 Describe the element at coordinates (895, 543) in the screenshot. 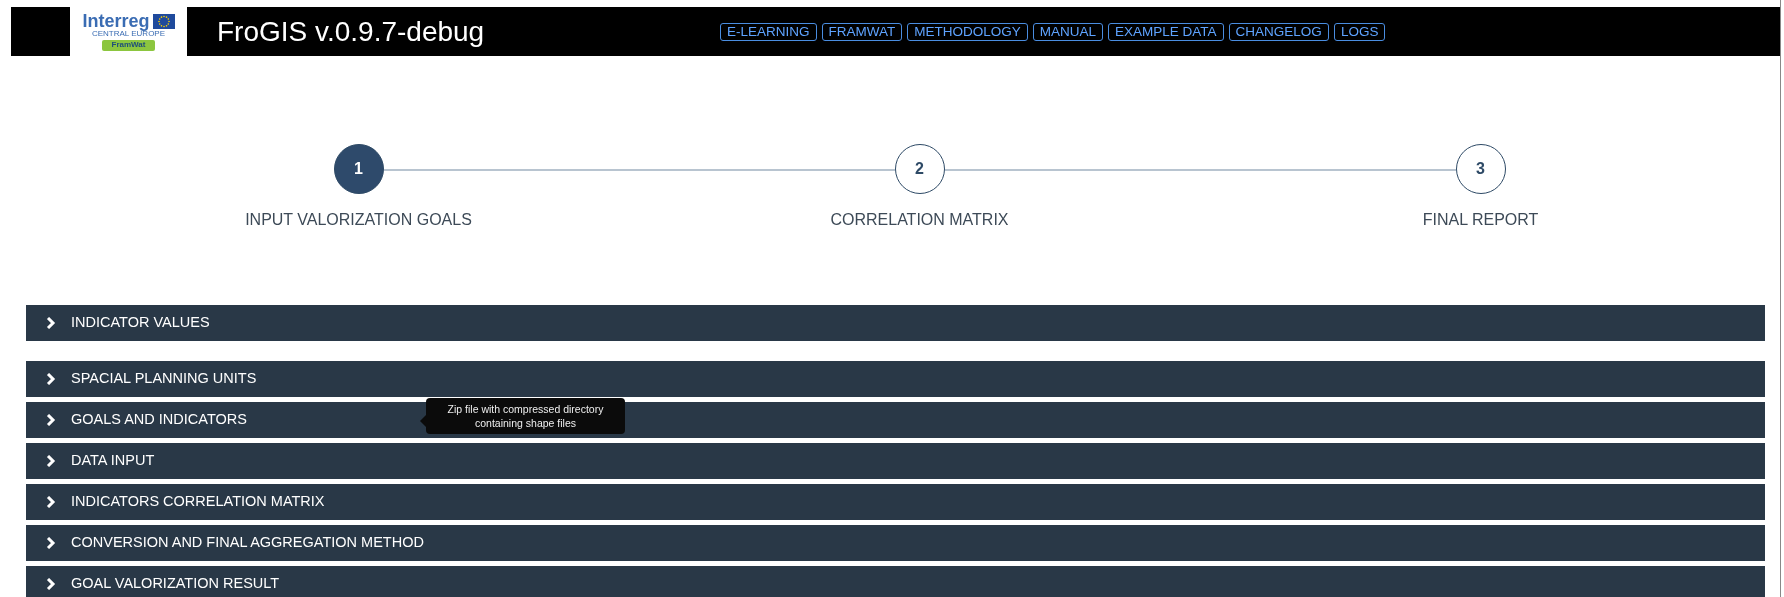

I see `panel-header: CONVERSION AND FINAL AGGREGATION METHOD` at that location.